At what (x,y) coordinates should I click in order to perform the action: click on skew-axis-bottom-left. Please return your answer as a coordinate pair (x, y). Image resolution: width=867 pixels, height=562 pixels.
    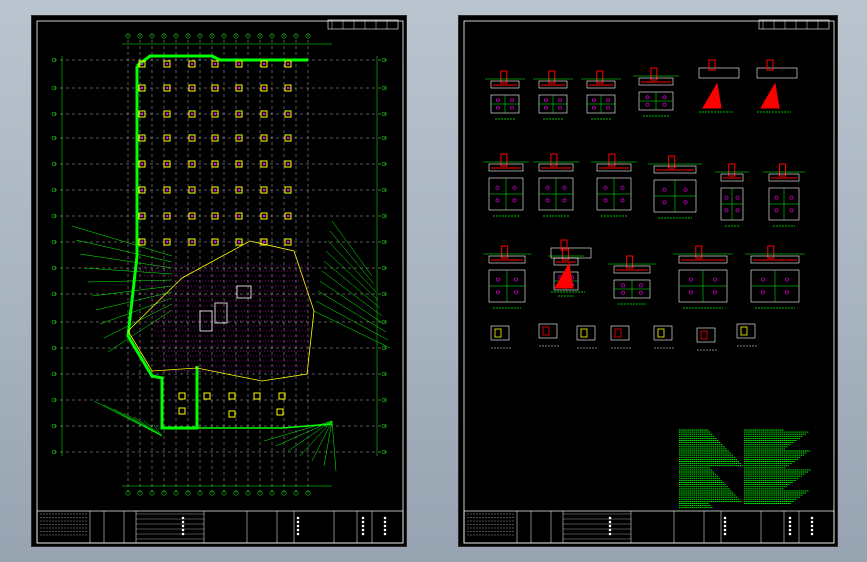
    Looking at the image, I should click on (153, 428).